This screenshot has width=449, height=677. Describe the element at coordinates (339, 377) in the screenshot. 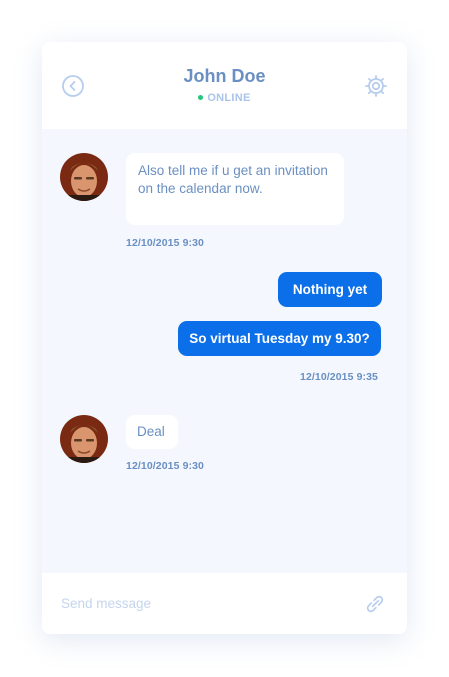

I see `message-timestamp: 12/10/2015 9:35` at that location.